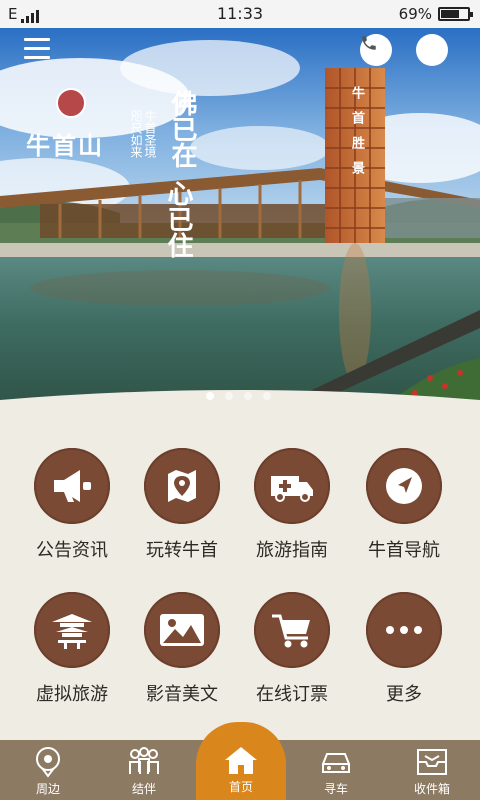  What do you see at coordinates (182, 694) in the screenshot?
I see `grid-label: 影音美文` at bounding box center [182, 694].